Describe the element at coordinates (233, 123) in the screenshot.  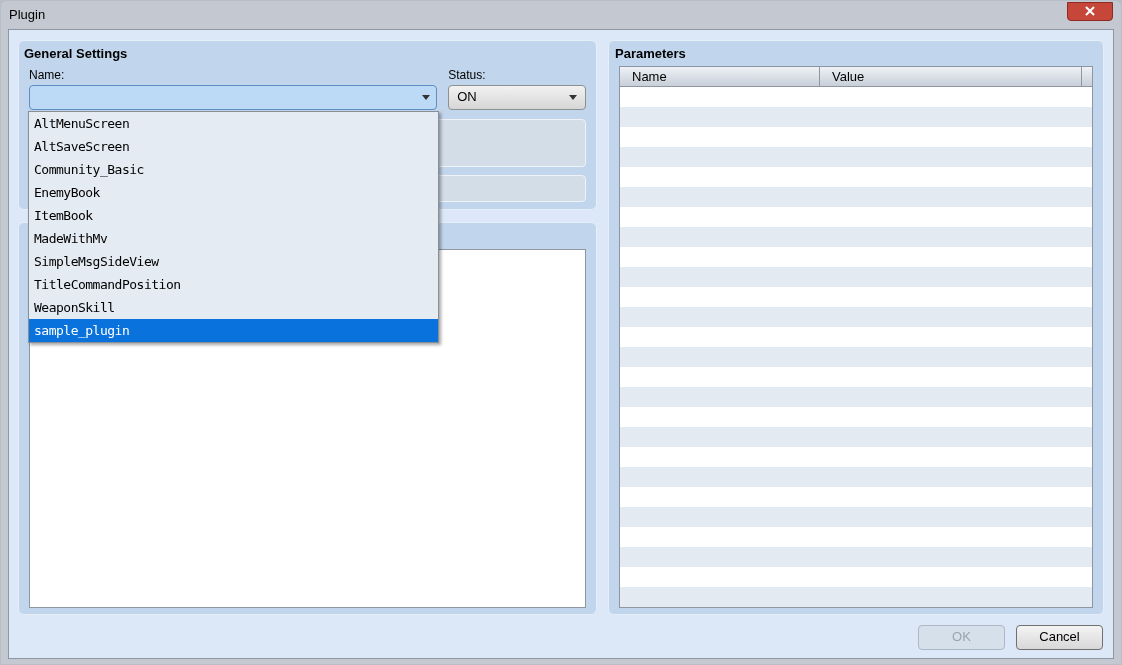
I see `dropdown-option: AltMenuScreen` at that location.